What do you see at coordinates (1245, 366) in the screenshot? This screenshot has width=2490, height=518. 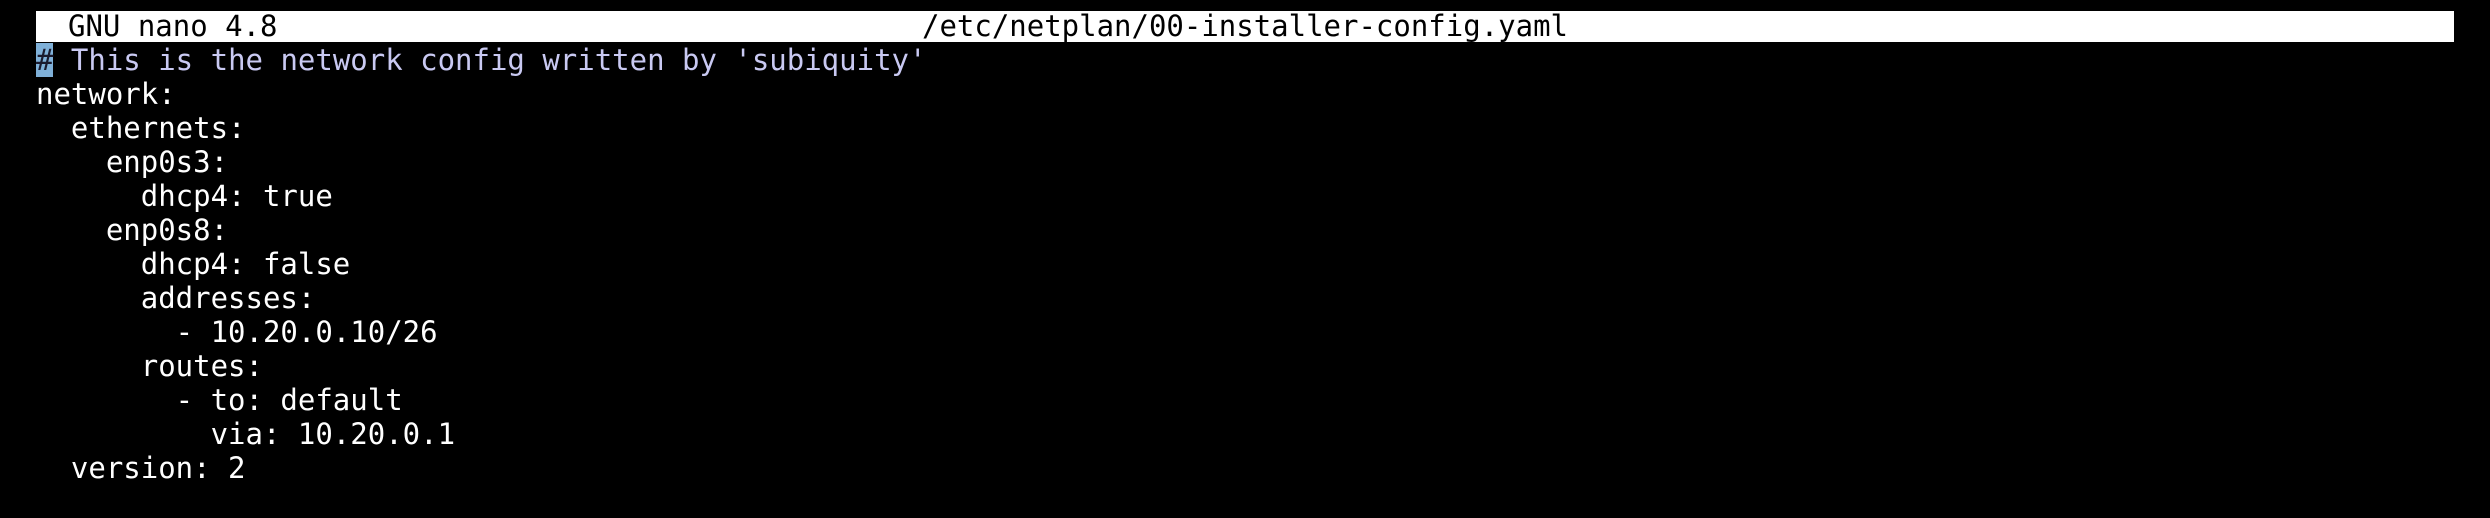 I see `editor-line: routes:` at bounding box center [1245, 366].